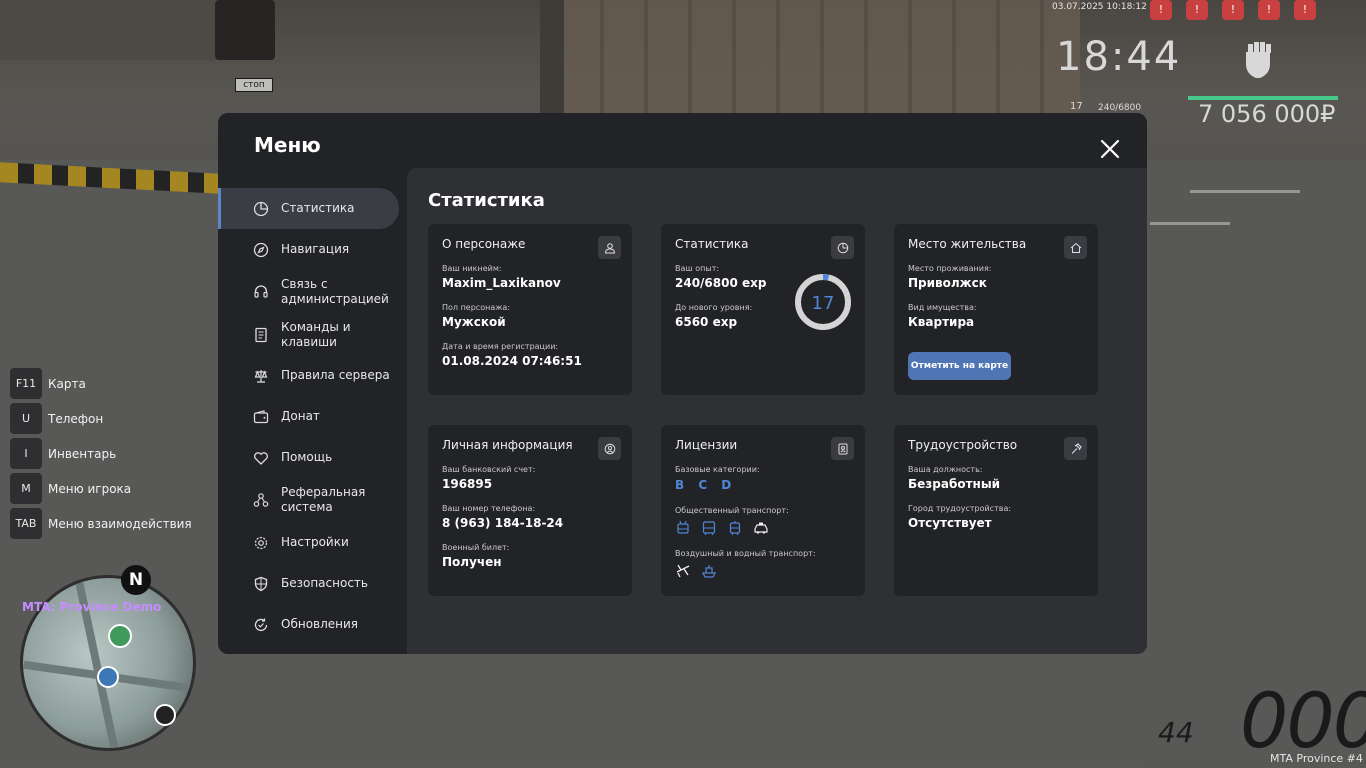 This screenshot has width=1366, height=768. I want to click on field-value: Отсутствует, so click(950, 523).